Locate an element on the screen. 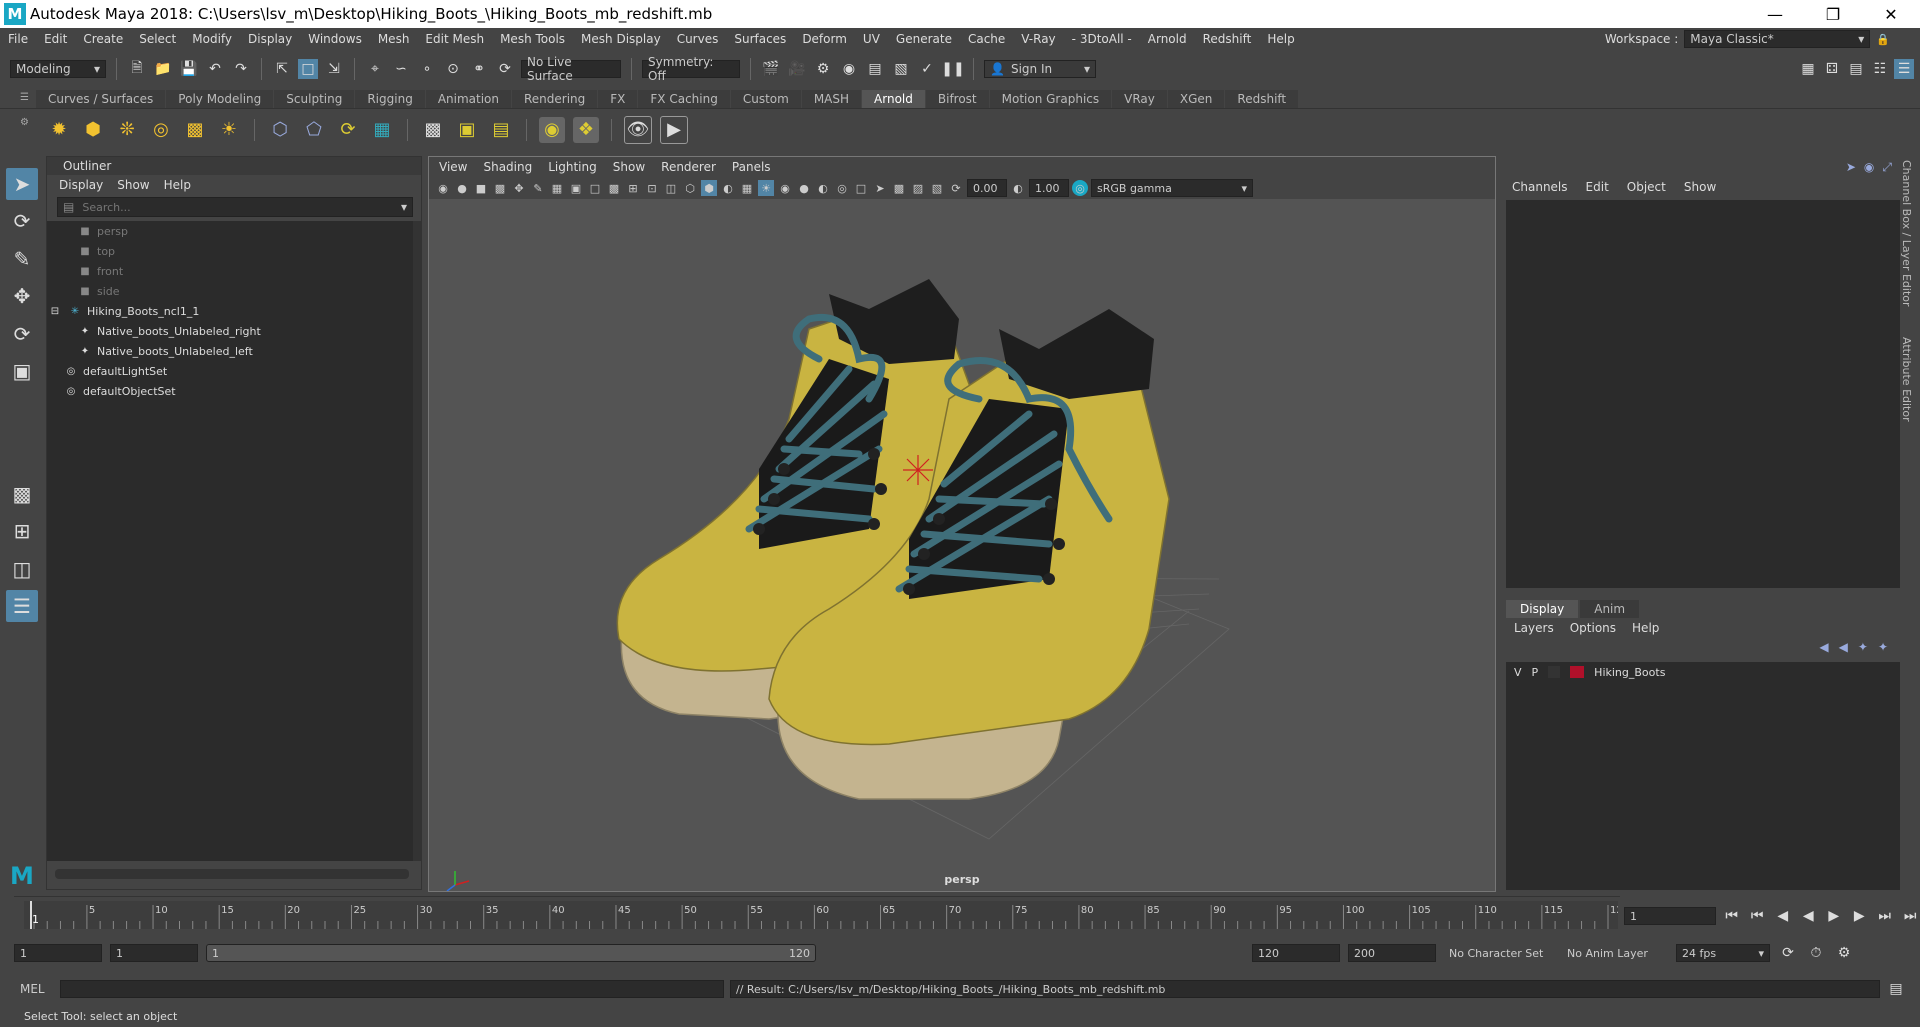  shelf-tab-poly-modeling: Poly Modeling is located at coordinates (220, 99).